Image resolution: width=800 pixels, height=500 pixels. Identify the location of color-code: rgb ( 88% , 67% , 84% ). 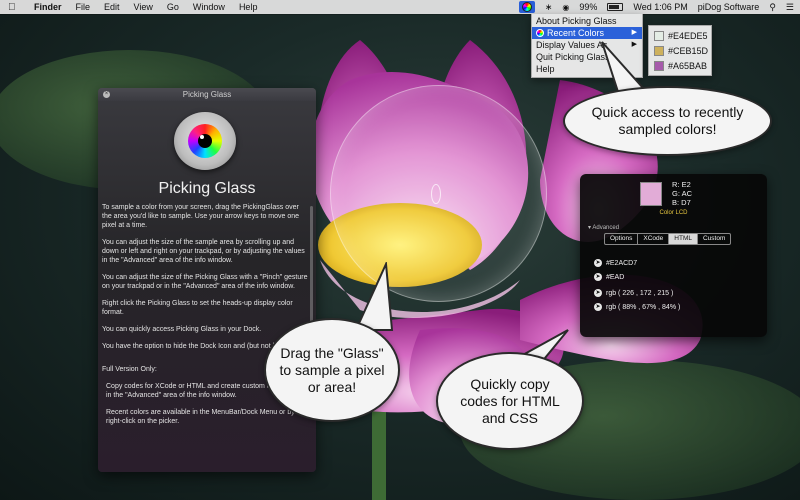
(643, 307).